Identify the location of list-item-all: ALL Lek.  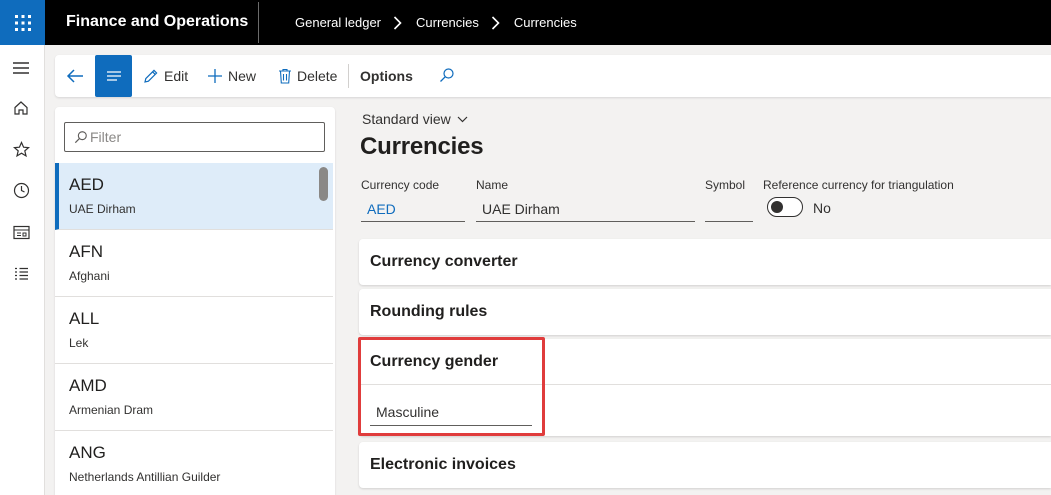
(194, 330).